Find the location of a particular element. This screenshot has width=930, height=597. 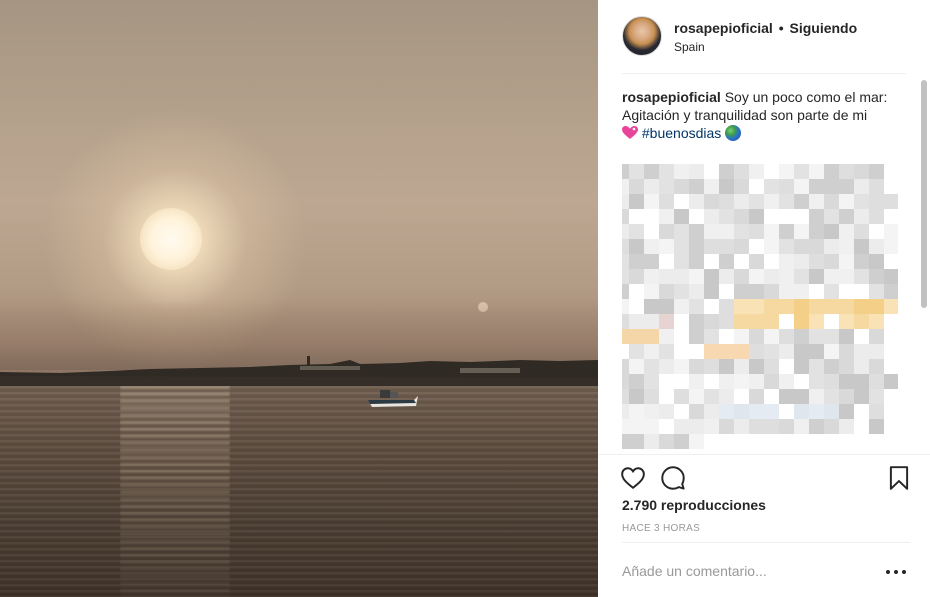

sparkling-heart-icon is located at coordinates (630, 133).